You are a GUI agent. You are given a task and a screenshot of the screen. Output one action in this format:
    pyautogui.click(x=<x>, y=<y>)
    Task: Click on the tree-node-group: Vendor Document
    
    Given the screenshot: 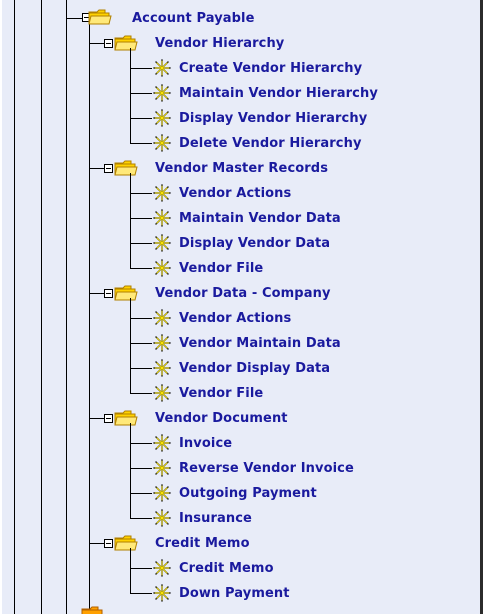 What is the action you would take?
    pyautogui.click(x=221, y=418)
    